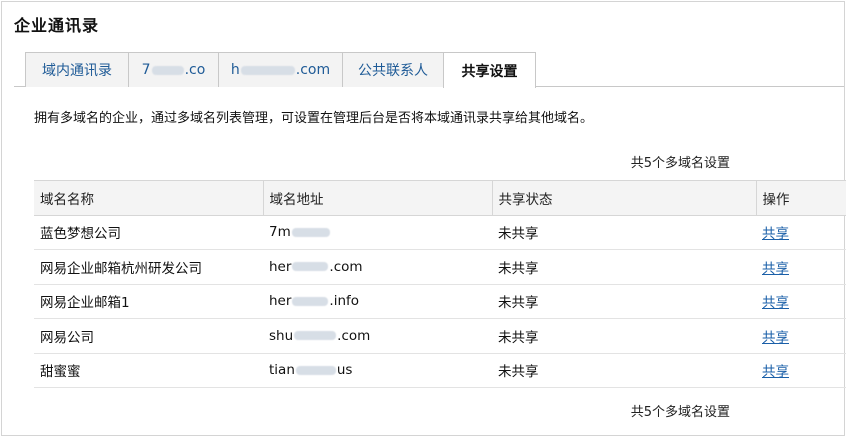  I want to click on domain-name: 网易公司, so click(148, 336).